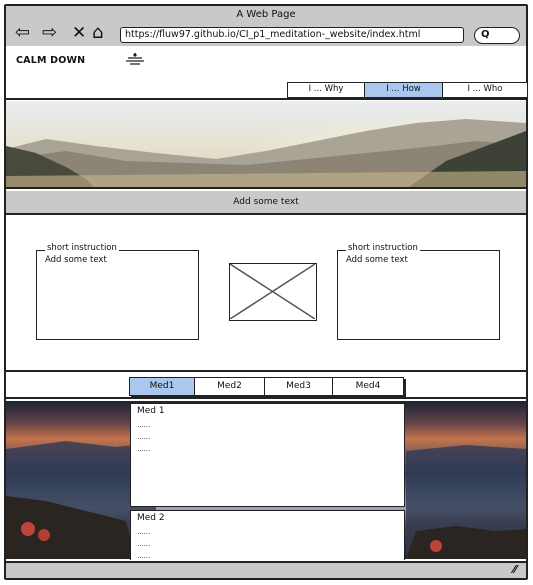  Describe the element at coordinates (497, 35) in the screenshot. I see `search-box: Q` at that location.